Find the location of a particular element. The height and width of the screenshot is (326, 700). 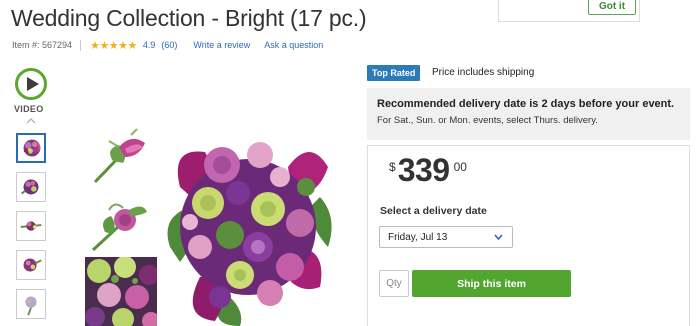

price-currency: $ is located at coordinates (392, 167).